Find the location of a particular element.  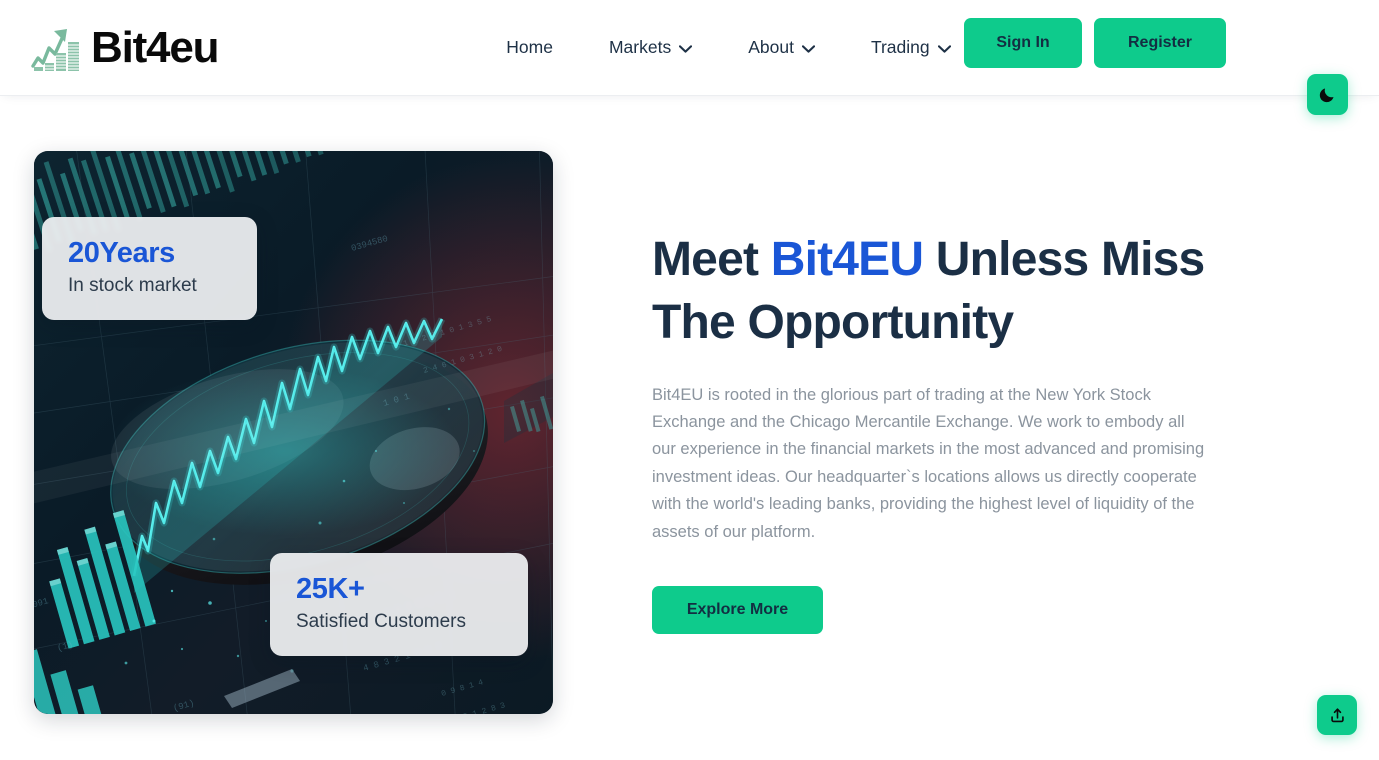

theme-toggle-button is located at coordinates (1327, 94).